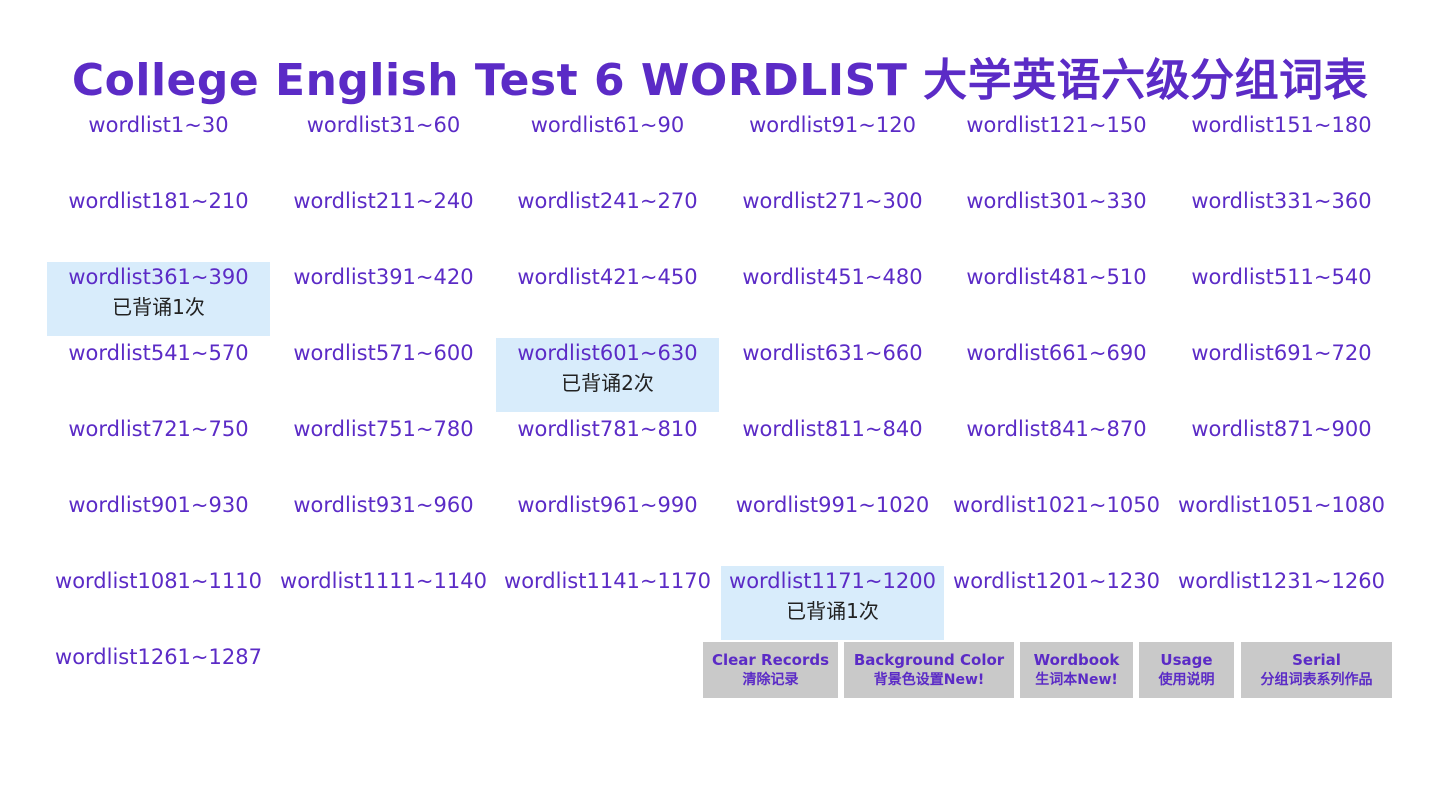  What do you see at coordinates (1056, 603) in the screenshot?
I see `wordlist-item: wordlist1201~1230` at bounding box center [1056, 603].